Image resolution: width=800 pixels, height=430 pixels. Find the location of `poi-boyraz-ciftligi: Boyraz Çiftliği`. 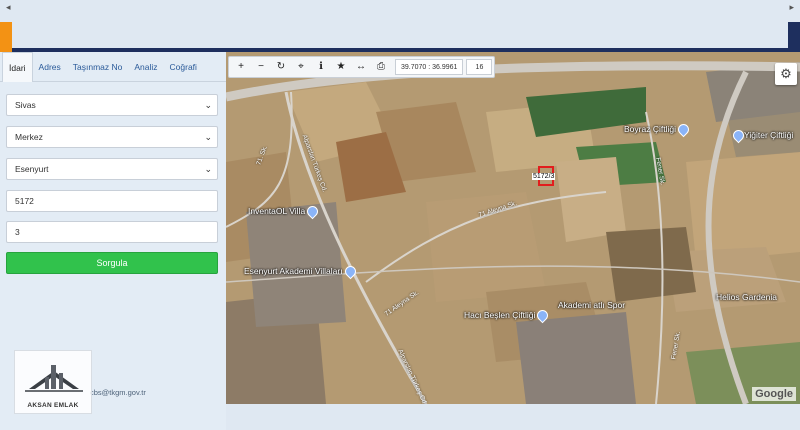

poi-boyraz-ciftligi: Boyraz Çiftliği is located at coordinates (658, 129).